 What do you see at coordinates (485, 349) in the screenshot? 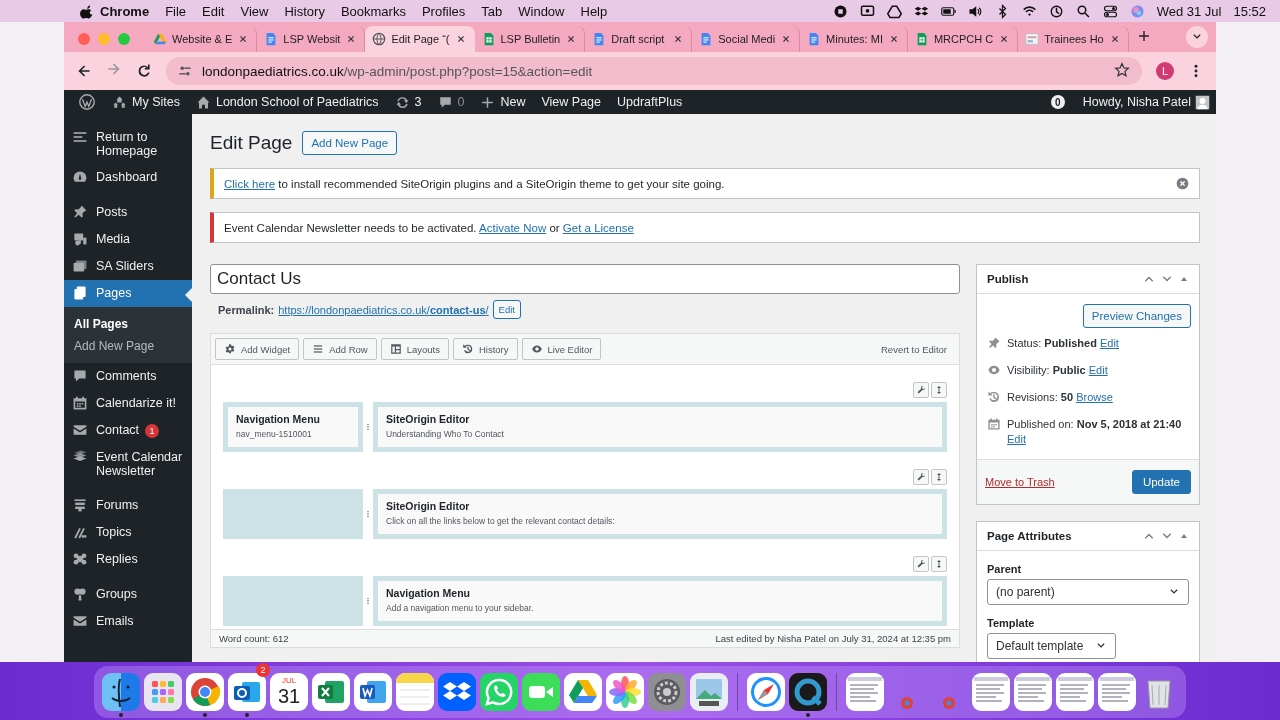
I see `builder-tool-button: History` at bounding box center [485, 349].